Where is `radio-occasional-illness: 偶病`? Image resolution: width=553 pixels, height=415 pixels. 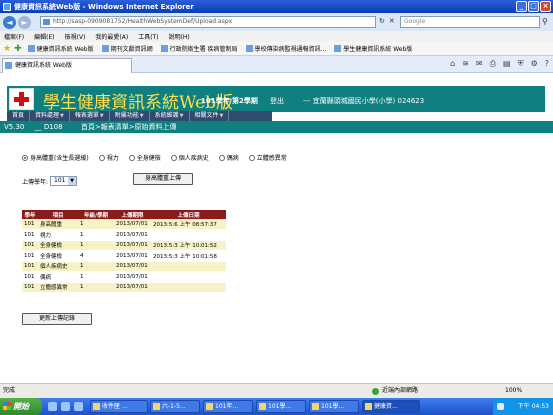
radio-occasional-illness: 偶病 is located at coordinates (228, 157).